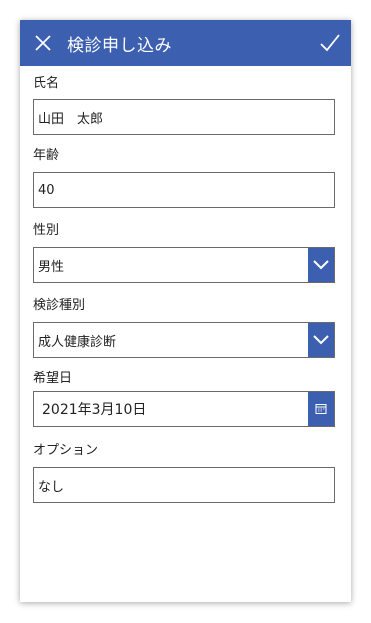 The image size is (371, 623). I want to click on options-label: オプション, so click(66, 450).